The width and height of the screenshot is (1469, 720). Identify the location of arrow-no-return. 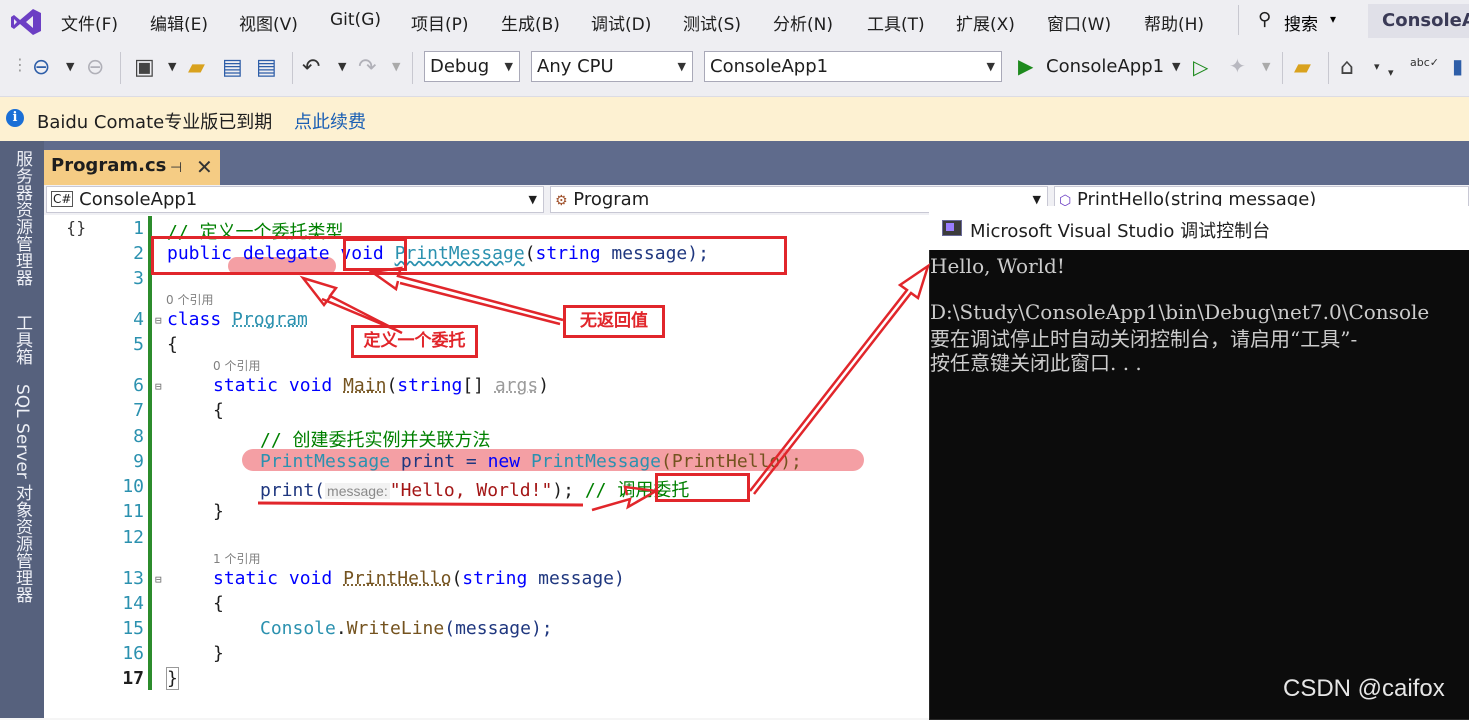
(466, 294).